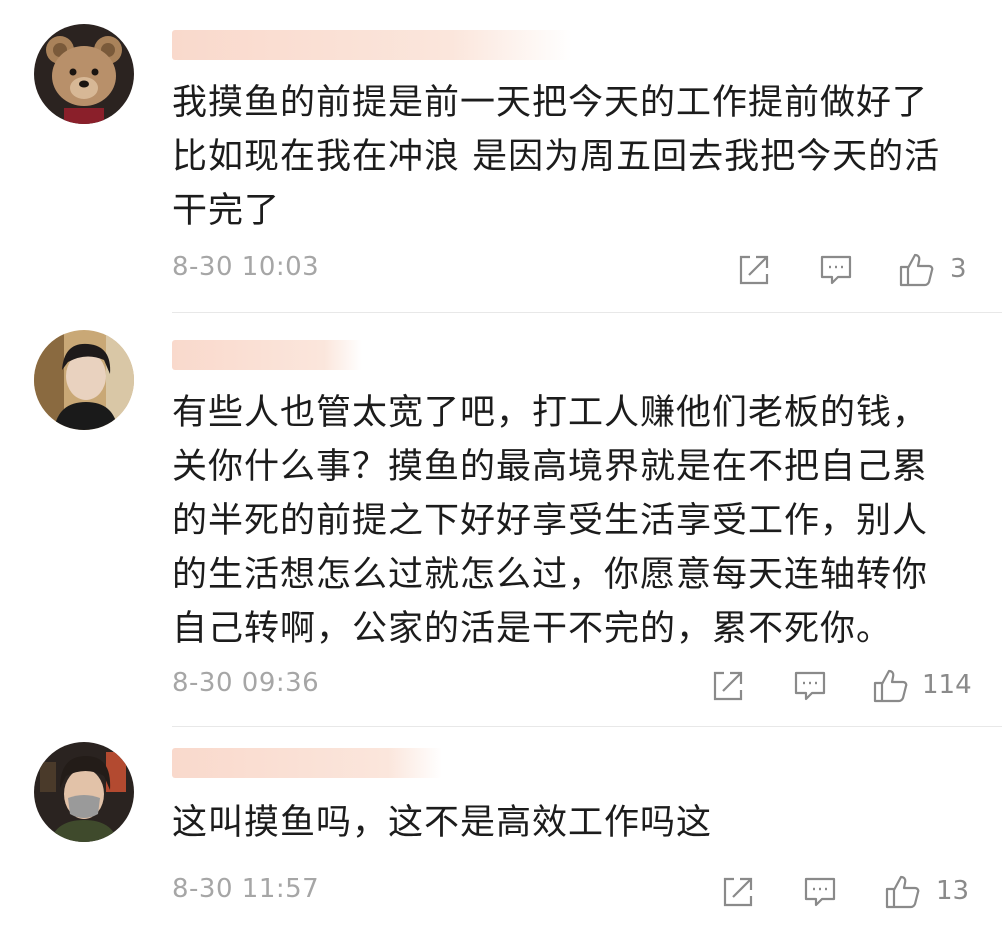 The image size is (1002, 934). I want to click on teddy-bear-avatar-icon, so click(84, 74).